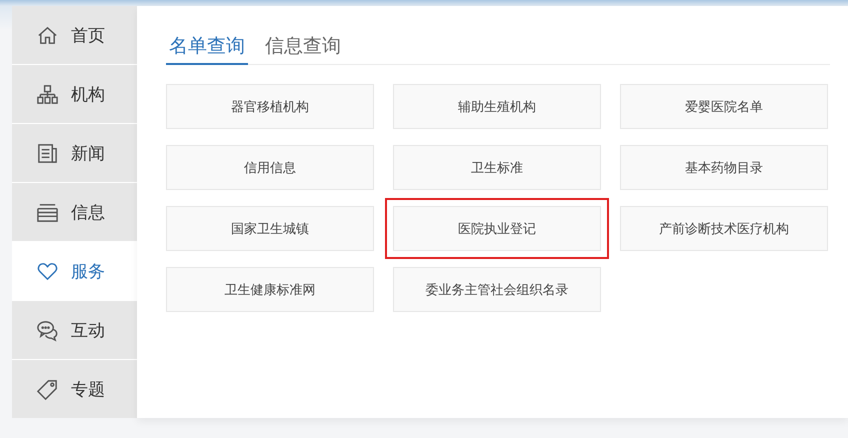 The image size is (848, 438). I want to click on tab: 名单查询, so click(207, 47).